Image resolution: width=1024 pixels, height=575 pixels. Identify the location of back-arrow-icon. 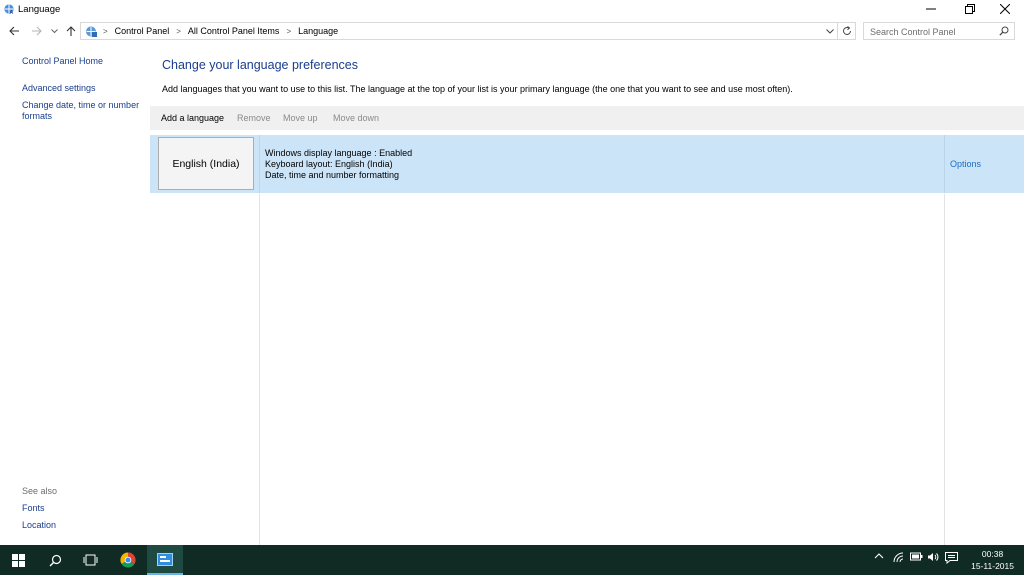
(13, 31).